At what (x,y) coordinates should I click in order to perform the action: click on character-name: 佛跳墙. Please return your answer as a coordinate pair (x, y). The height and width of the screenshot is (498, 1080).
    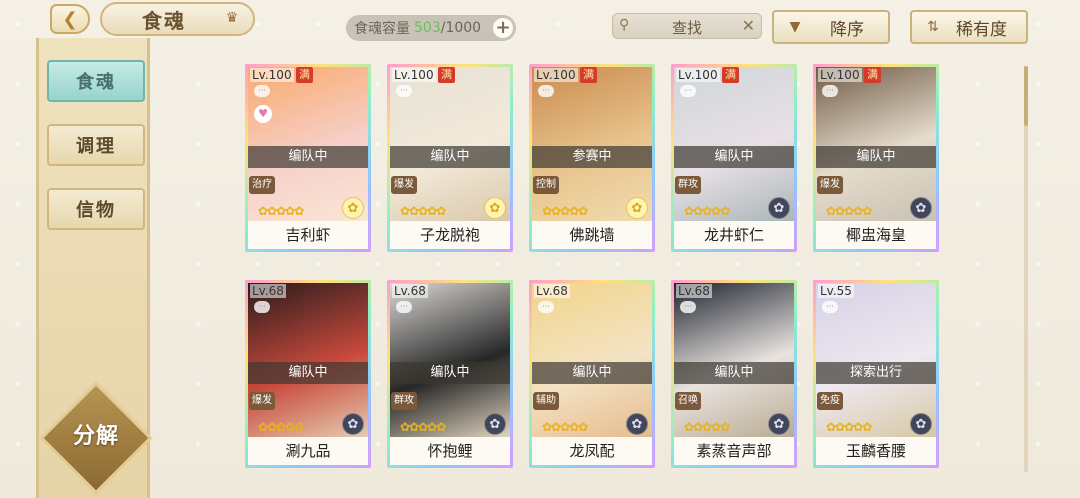
    Looking at the image, I should click on (592, 235).